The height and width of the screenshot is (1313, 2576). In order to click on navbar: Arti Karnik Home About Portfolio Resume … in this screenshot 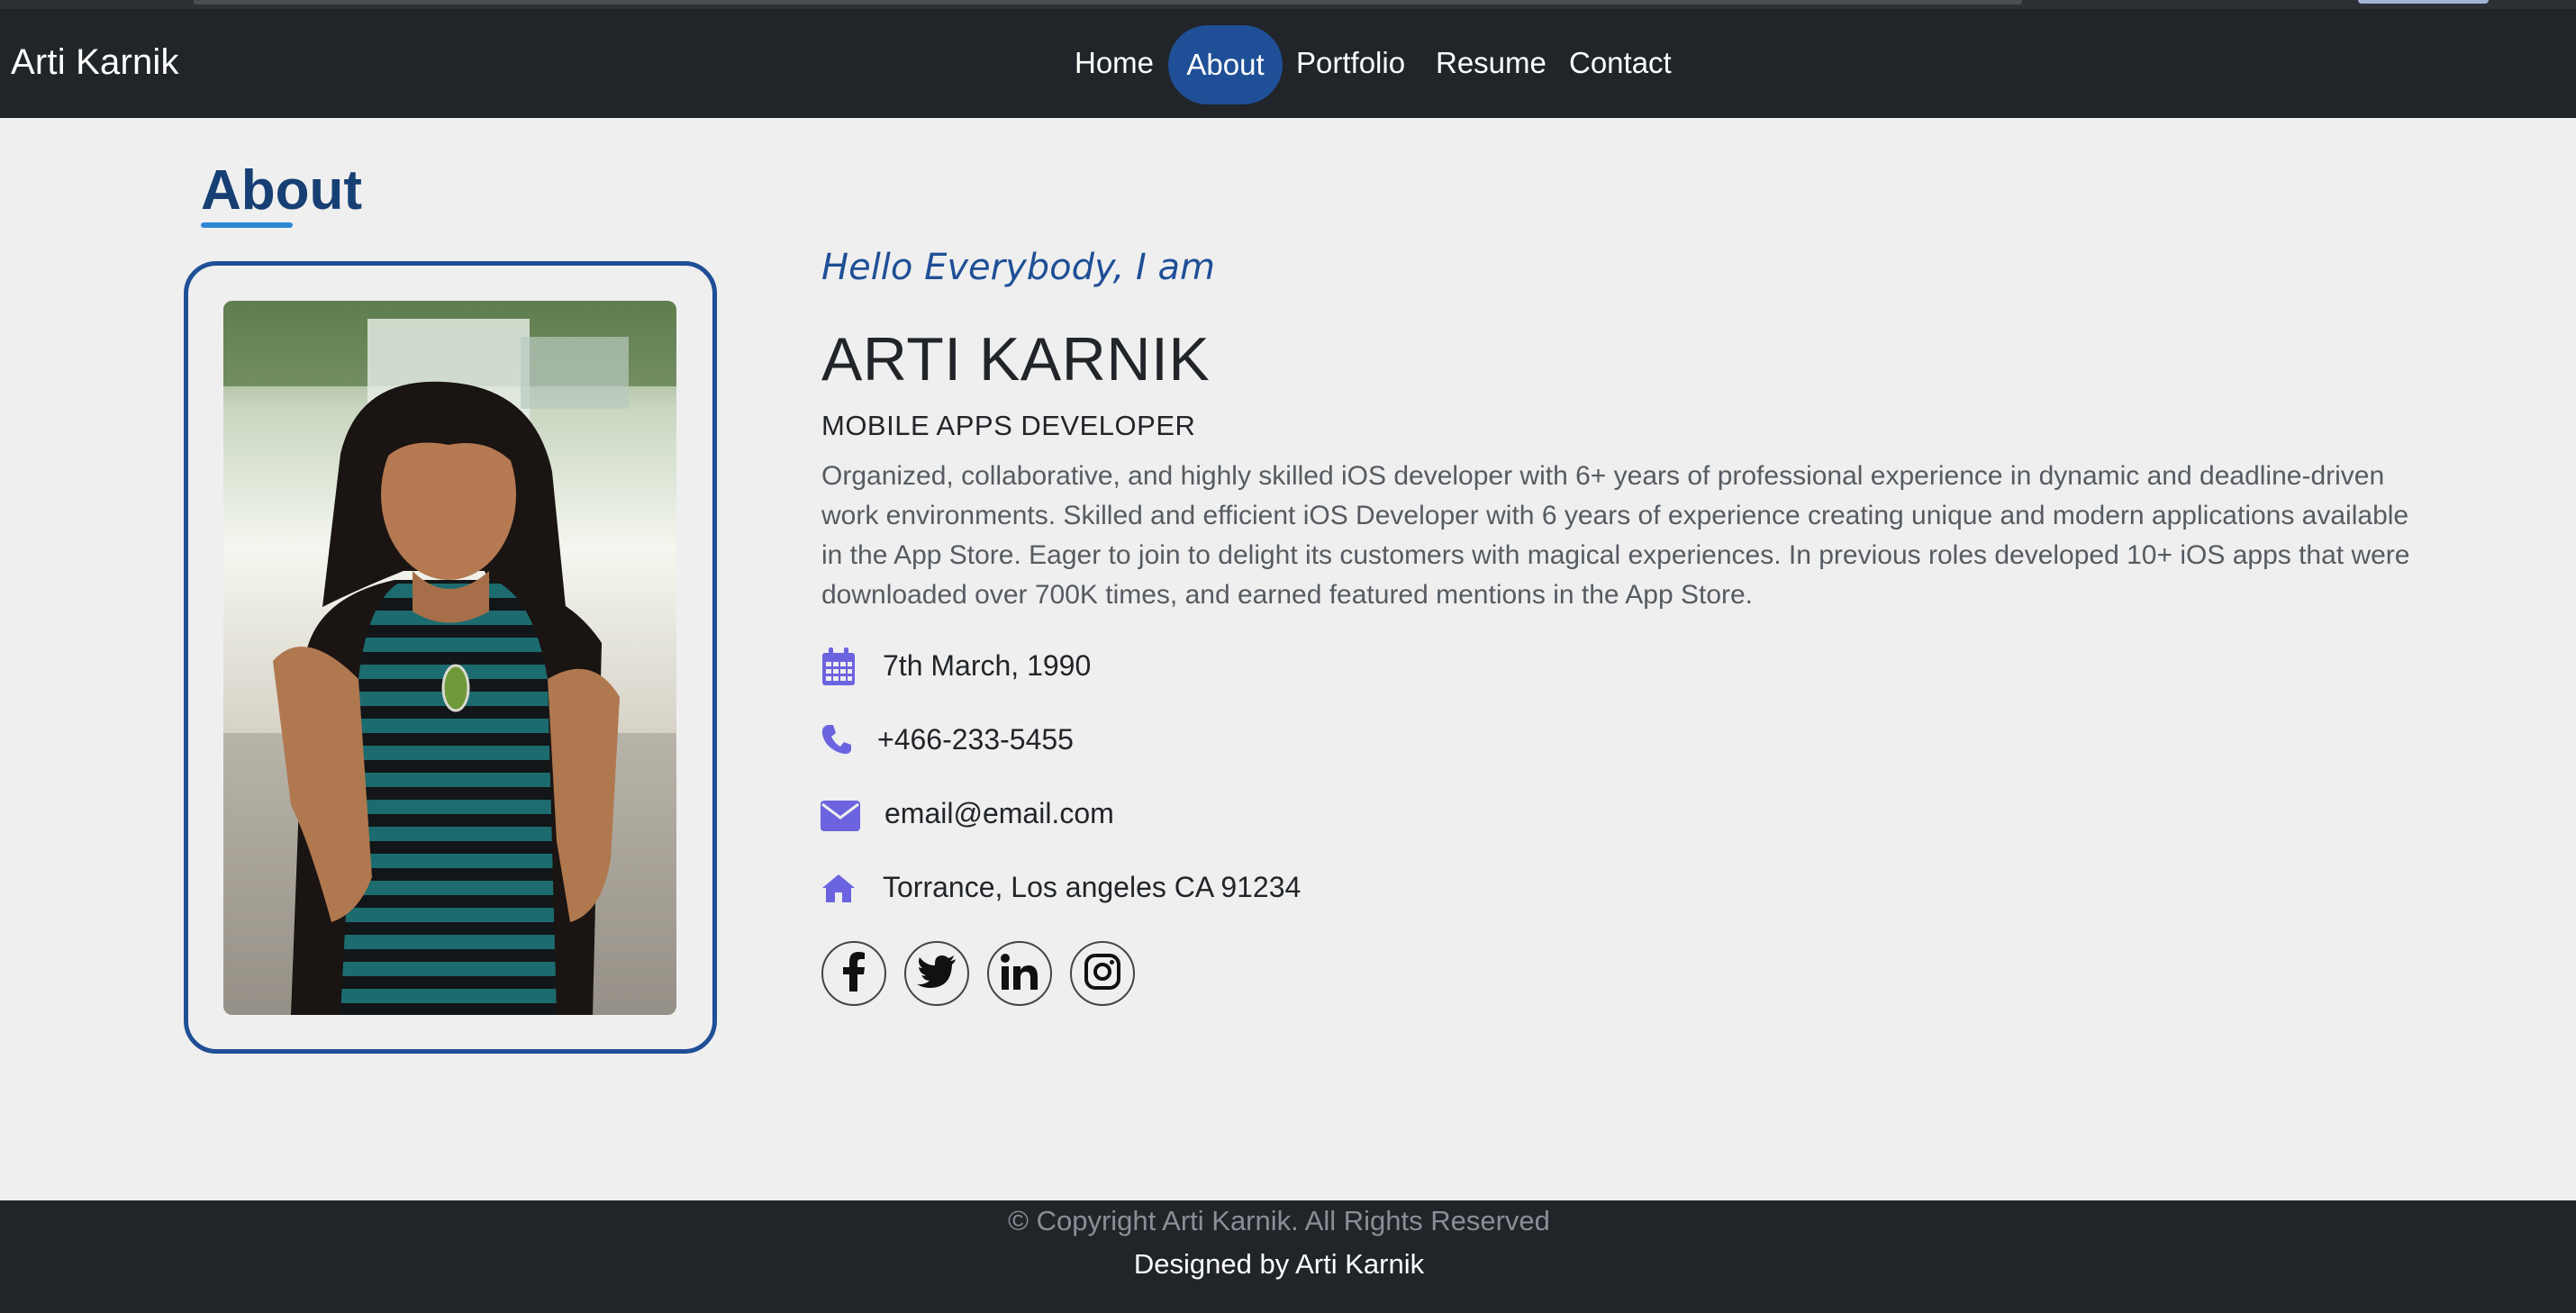, I will do `click(1288, 64)`.